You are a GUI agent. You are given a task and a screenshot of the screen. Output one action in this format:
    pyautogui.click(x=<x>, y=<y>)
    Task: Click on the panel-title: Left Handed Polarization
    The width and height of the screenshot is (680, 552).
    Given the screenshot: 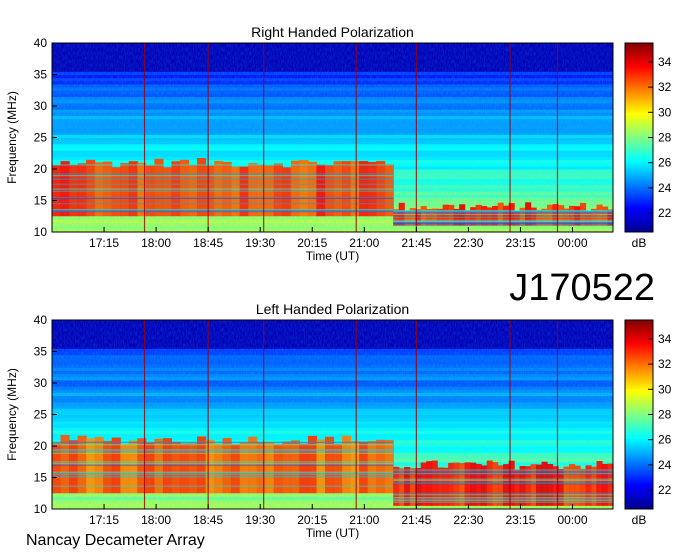 What is the action you would take?
    pyautogui.click(x=332, y=309)
    